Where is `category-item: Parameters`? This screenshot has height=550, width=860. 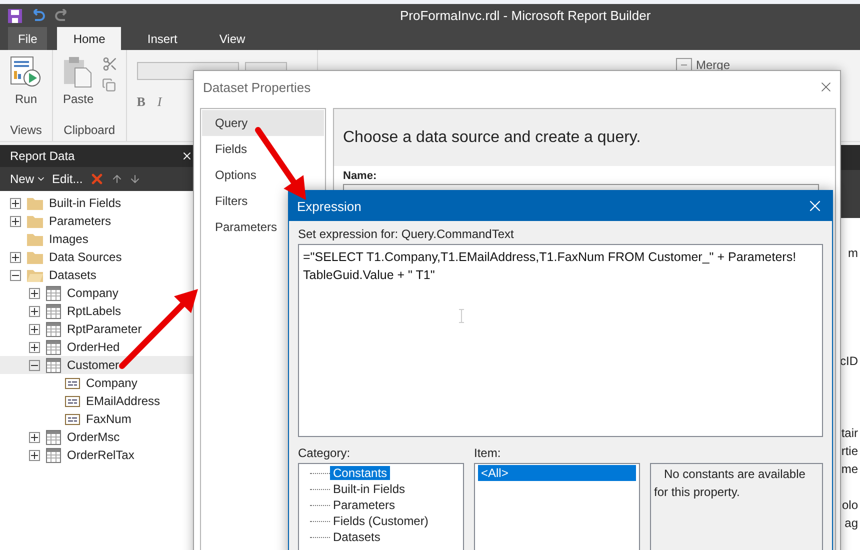 category-item: Parameters is located at coordinates (364, 505).